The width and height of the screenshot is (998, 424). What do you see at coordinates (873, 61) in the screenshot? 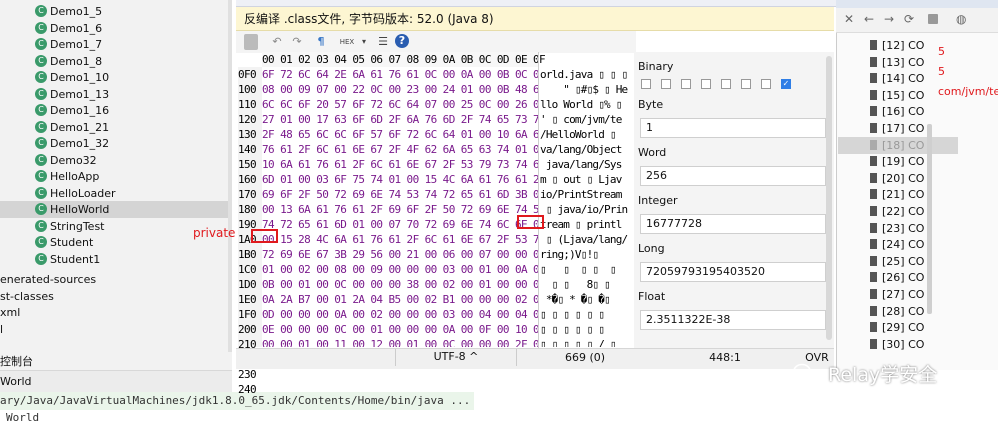
I see `file-icon` at bounding box center [873, 61].